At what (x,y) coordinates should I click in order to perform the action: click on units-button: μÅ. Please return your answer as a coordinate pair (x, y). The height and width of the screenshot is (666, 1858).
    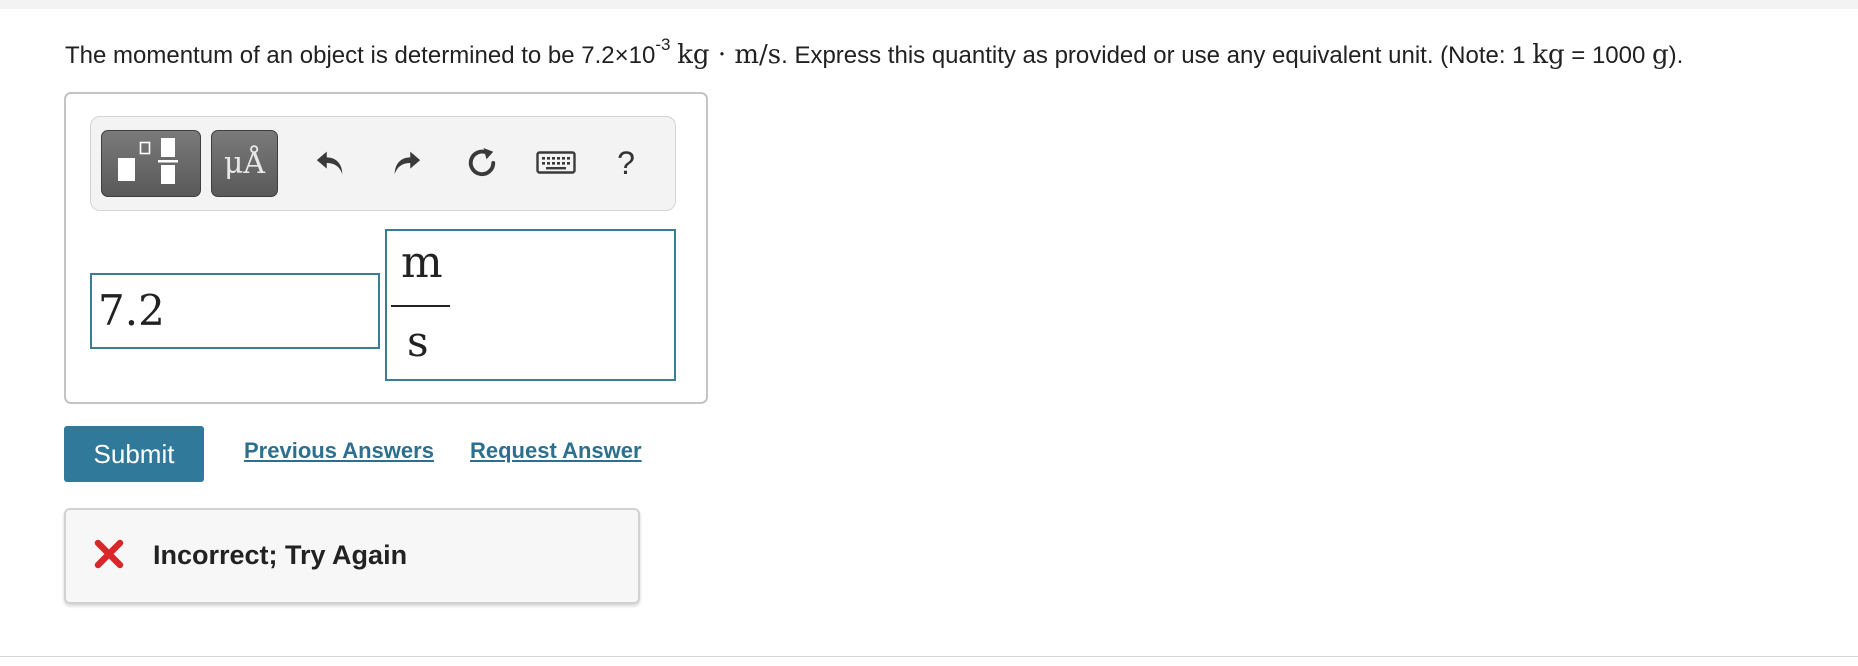
    Looking at the image, I should click on (244, 163).